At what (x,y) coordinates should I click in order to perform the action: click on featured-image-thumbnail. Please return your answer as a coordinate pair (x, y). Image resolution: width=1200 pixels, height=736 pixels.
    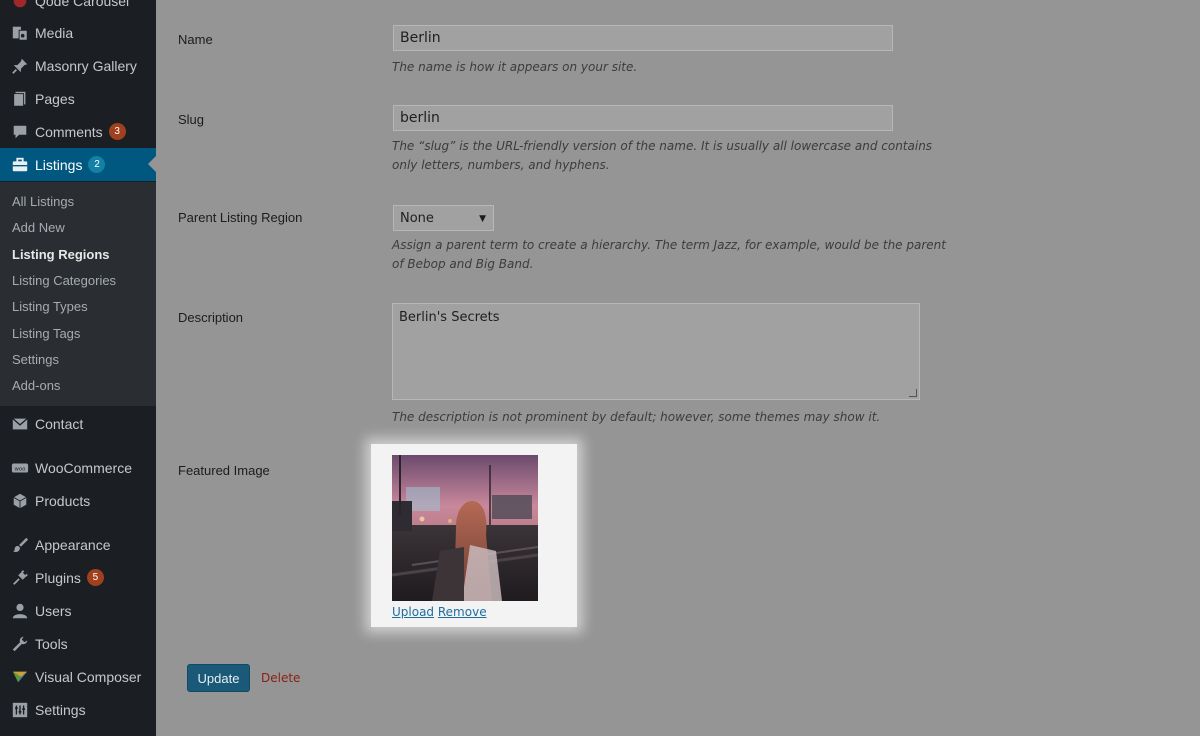
    Looking at the image, I should click on (465, 528).